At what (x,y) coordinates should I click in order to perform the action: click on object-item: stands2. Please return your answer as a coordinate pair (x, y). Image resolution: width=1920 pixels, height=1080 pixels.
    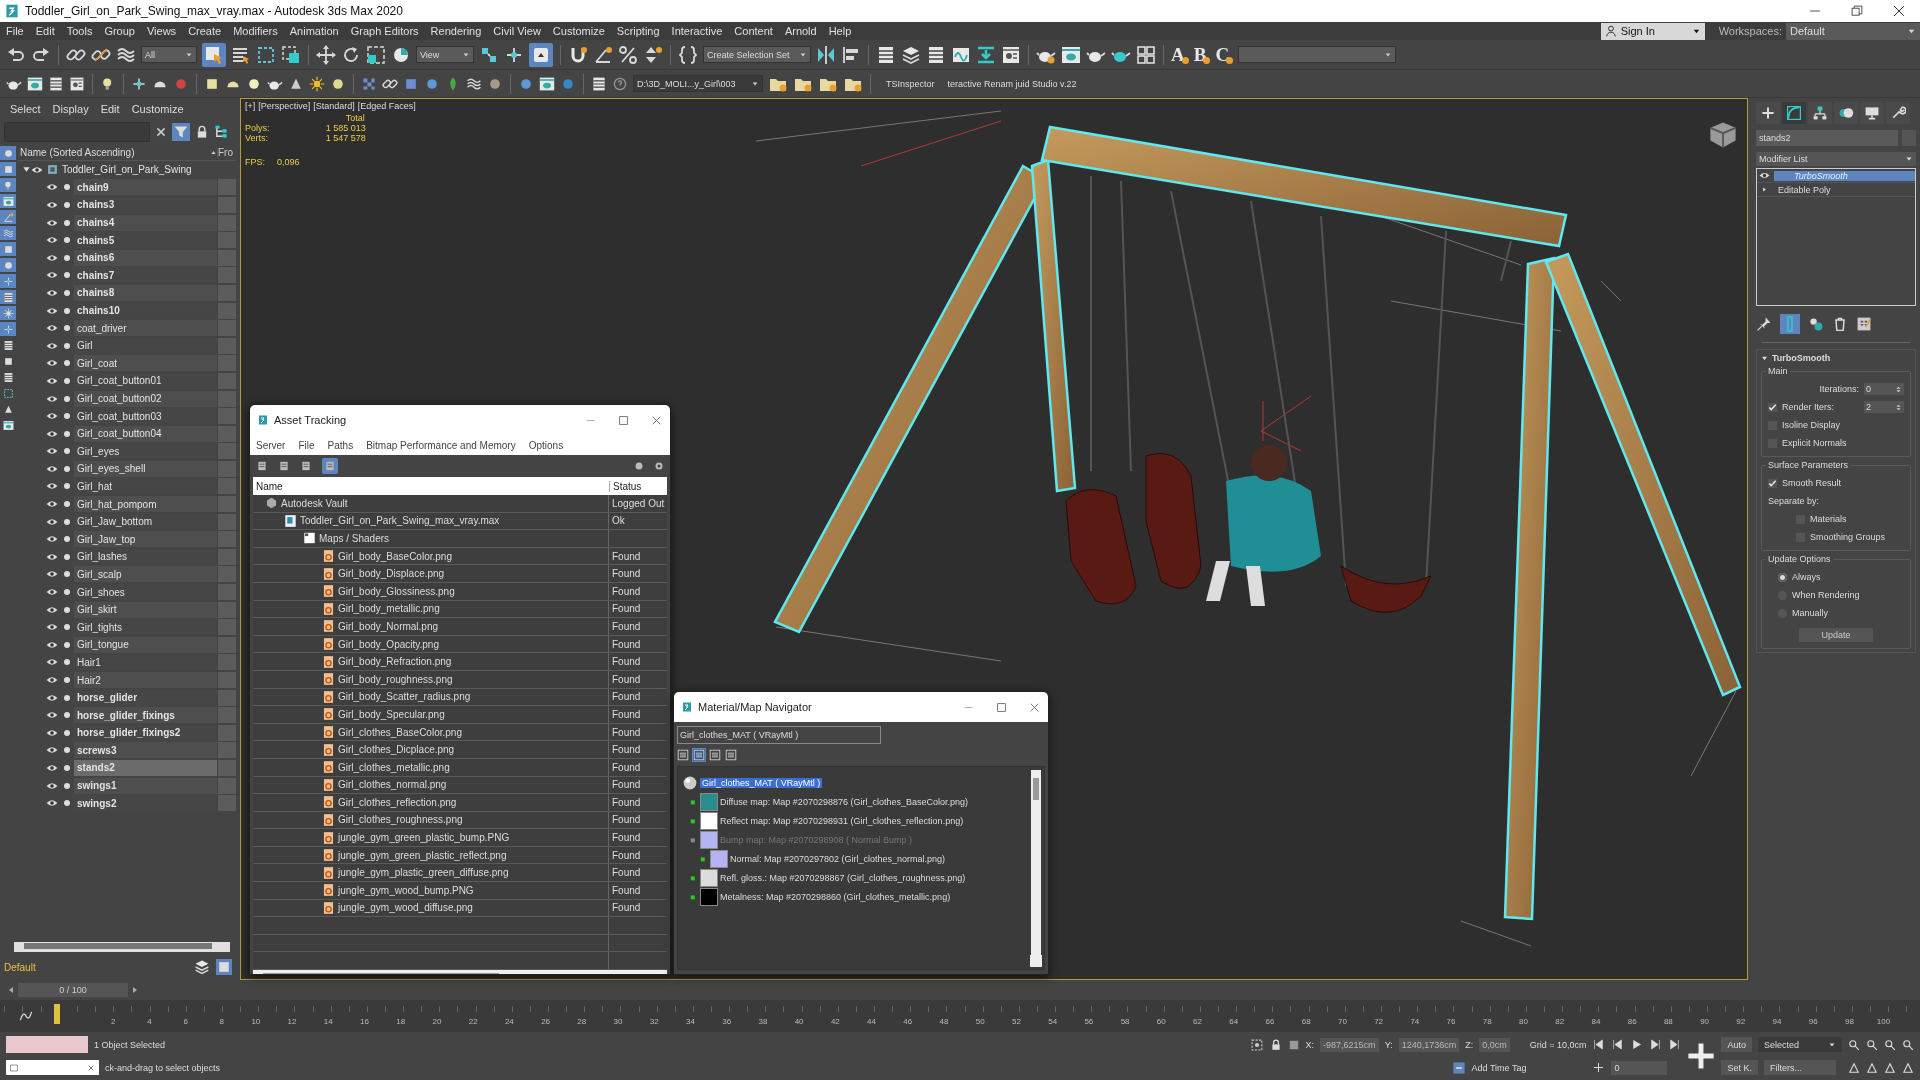
    Looking at the image, I should click on (145, 768).